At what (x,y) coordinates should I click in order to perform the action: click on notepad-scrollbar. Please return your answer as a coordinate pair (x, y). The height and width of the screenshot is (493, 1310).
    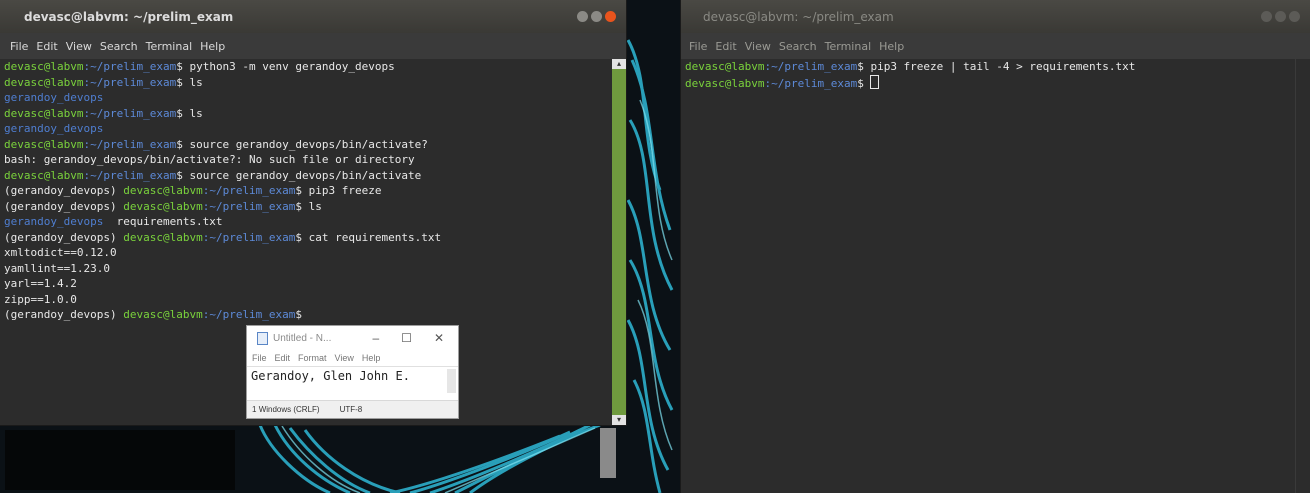
    Looking at the image, I should click on (451, 381).